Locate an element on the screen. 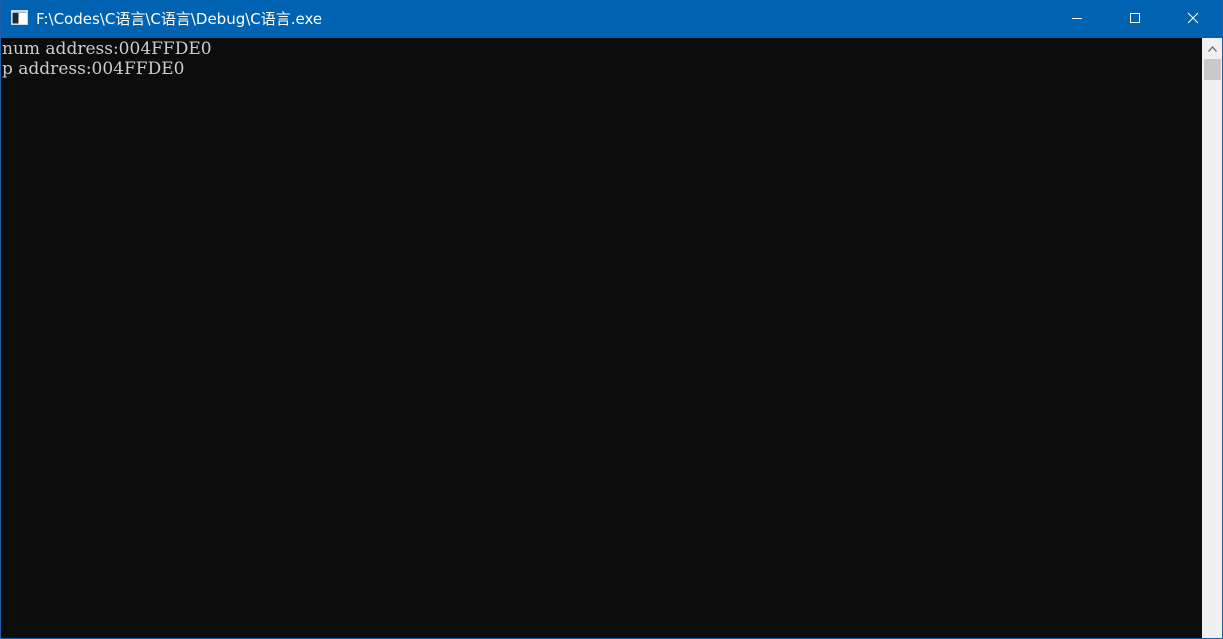 Image resolution: width=1223 pixels, height=639 pixels. vertical-scrollbar is located at coordinates (1212, 338).